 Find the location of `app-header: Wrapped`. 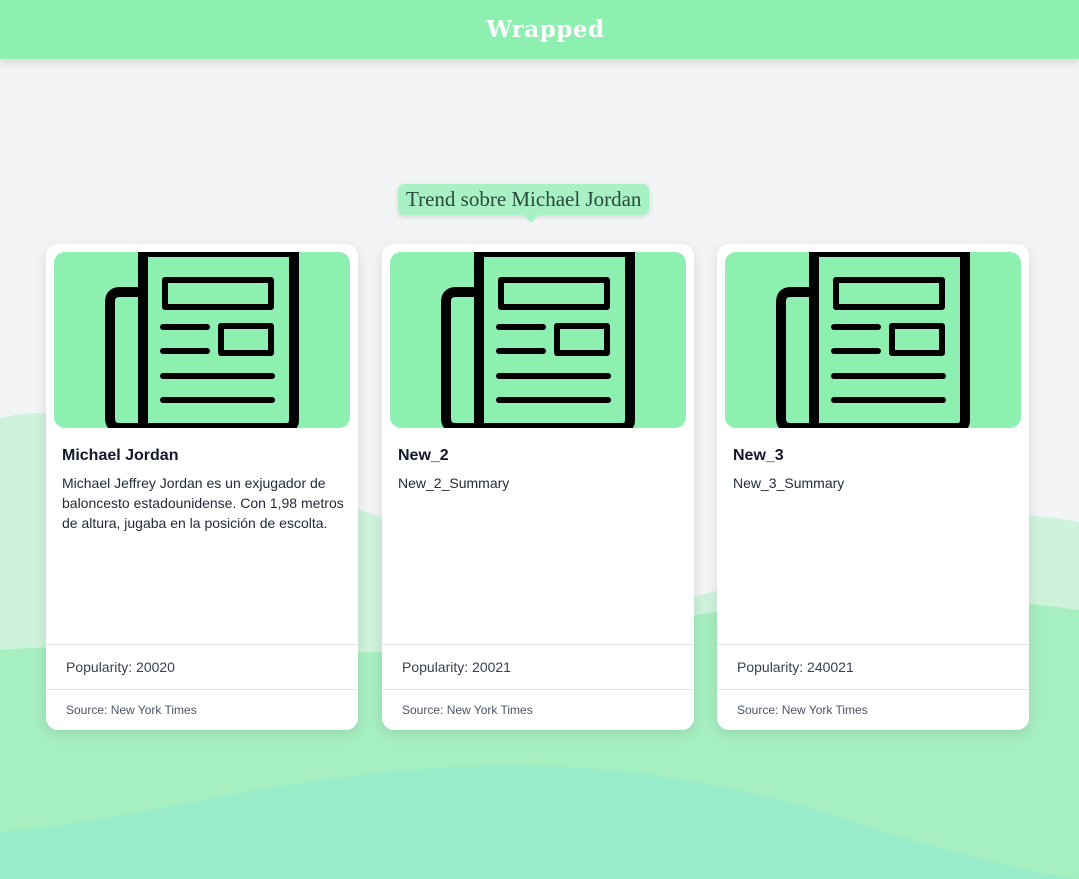

app-header: Wrapped is located at coordinates (539, 29).